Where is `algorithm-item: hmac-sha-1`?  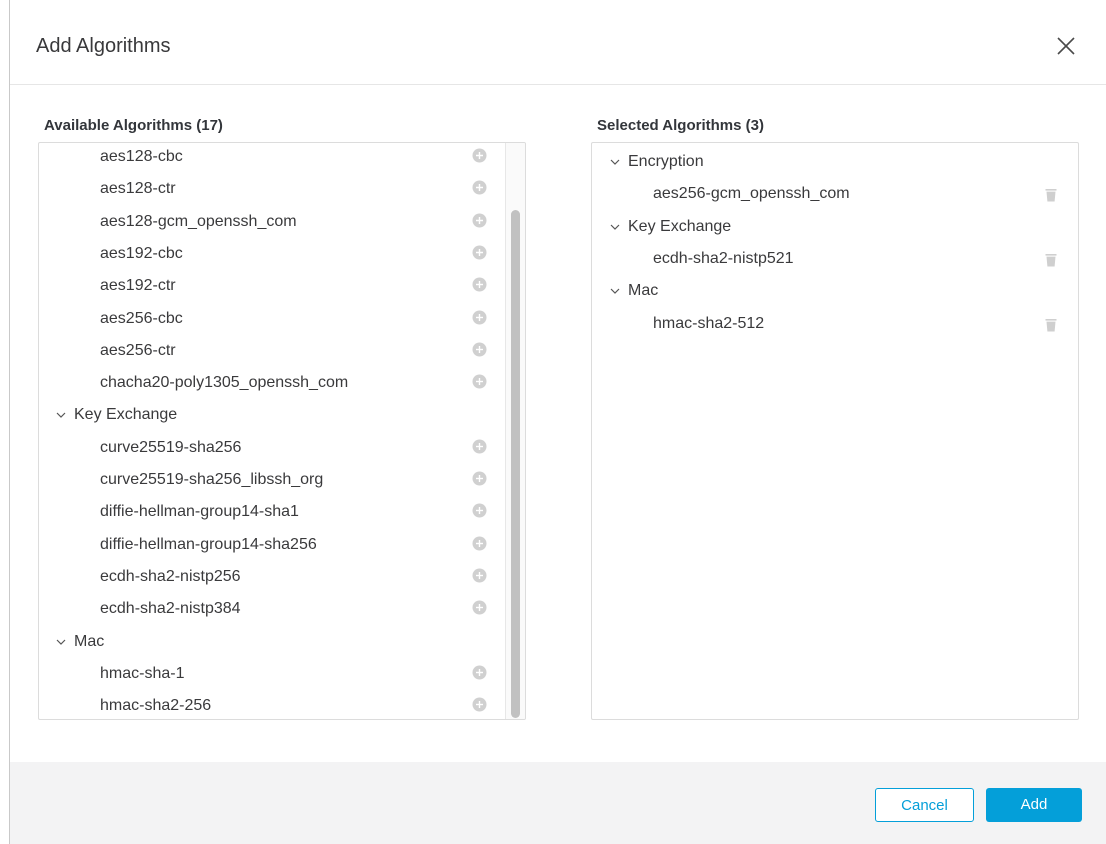 algorithm-item: hmac-sha-1 is located at coordinates (272, 674).